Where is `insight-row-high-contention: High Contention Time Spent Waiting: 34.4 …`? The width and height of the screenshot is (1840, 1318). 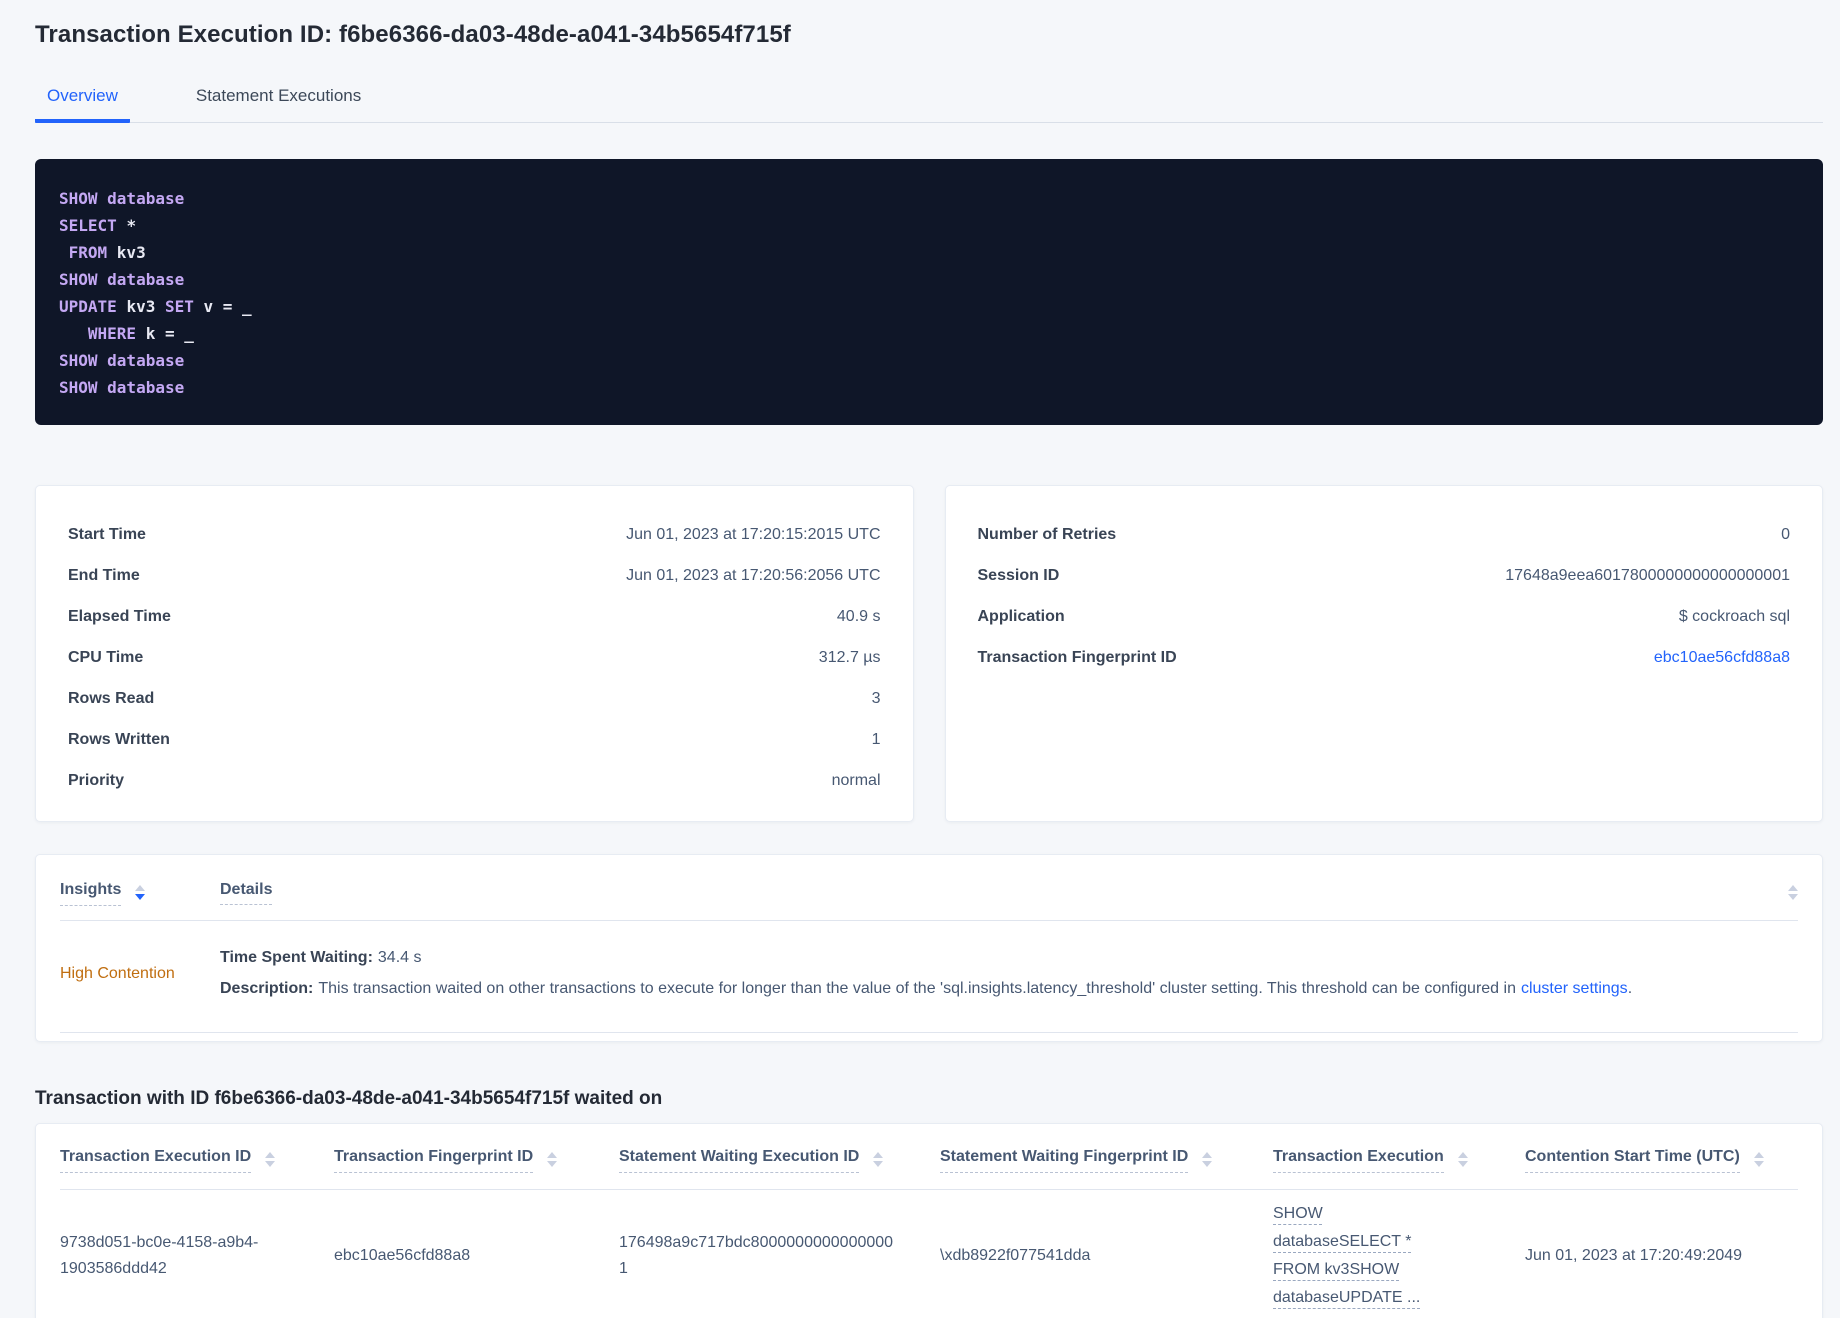 insight-row-high-contention: High Contention Time Spent Waiting: 34.4 … is located at coordinates (929, 977).